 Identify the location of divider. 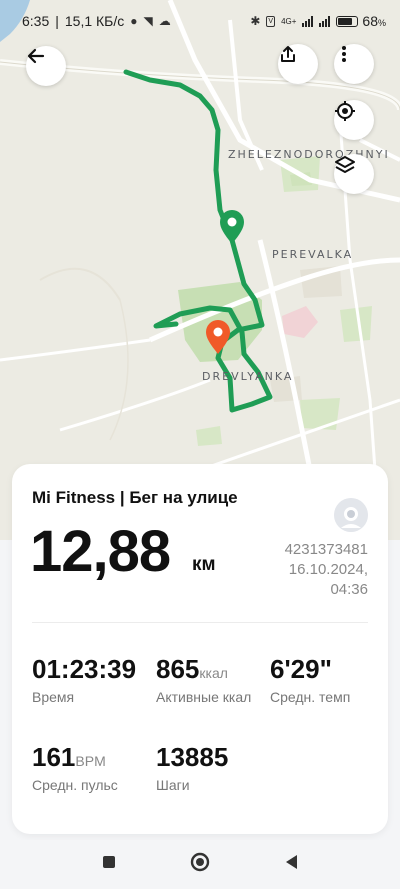
(200, 622).